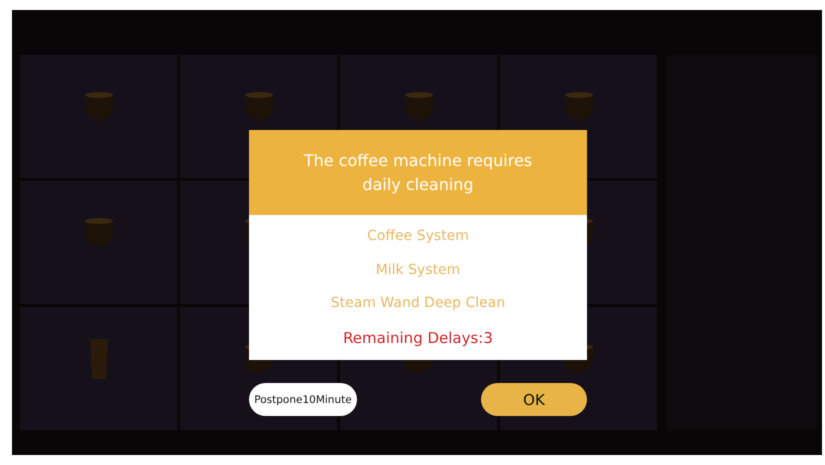  What do you see at coordinates (418, 338) in the screenshot?
I see `remaining-delays-text: Remaining Delays:3` at bounding box center [418, 338].